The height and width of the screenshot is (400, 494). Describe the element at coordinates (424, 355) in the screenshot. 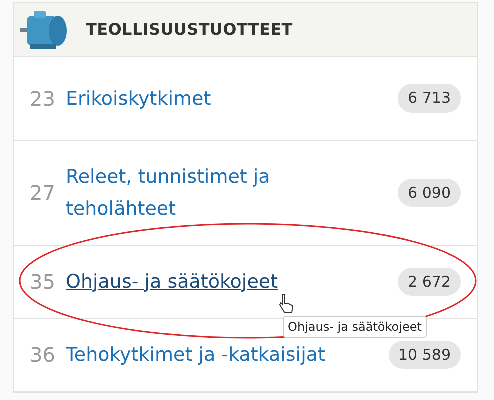

I see `count-badge: 10 589` at that location.